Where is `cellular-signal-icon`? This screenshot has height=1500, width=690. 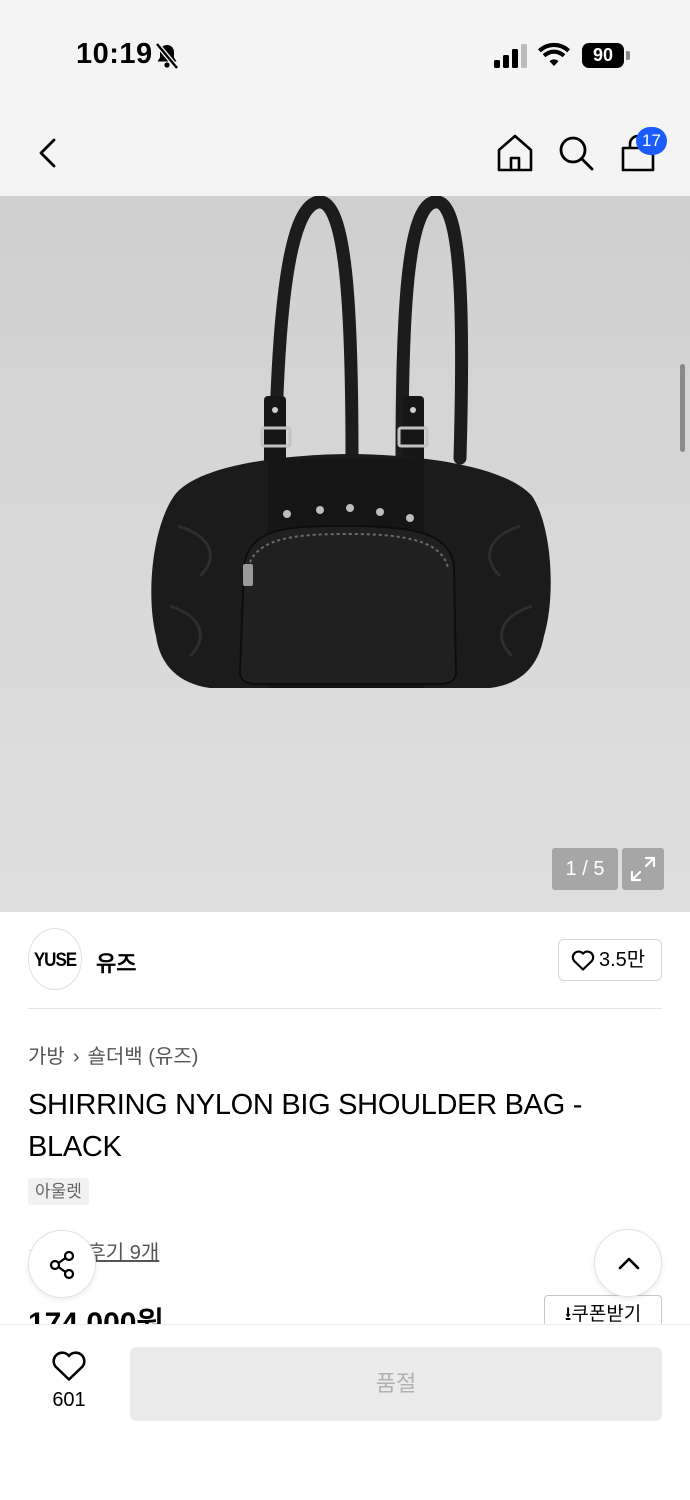
cellular-signal-icon is located at coordinates (510, 56).